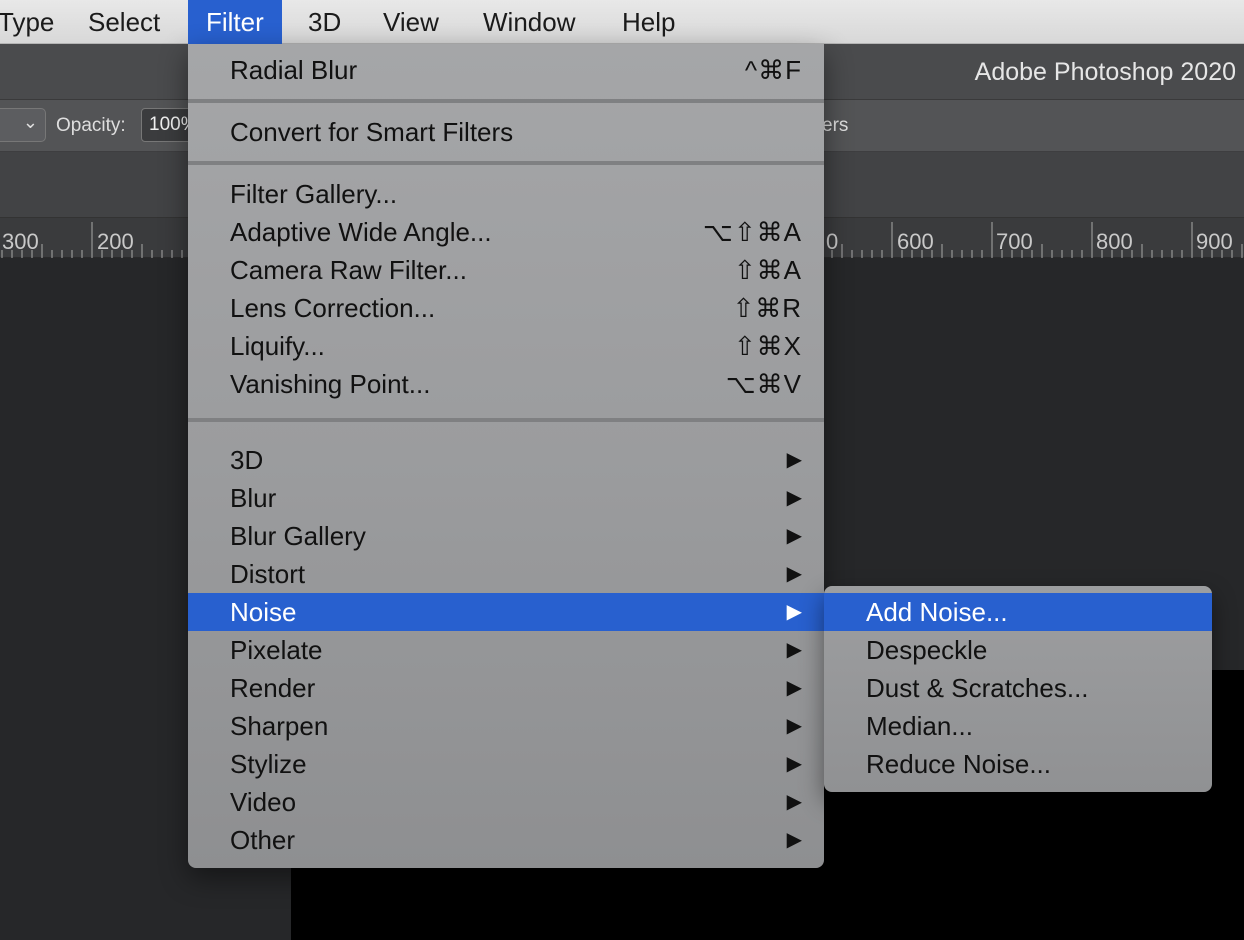  I want to click on chevron-down-icon: ⌄, so click(30, 122).